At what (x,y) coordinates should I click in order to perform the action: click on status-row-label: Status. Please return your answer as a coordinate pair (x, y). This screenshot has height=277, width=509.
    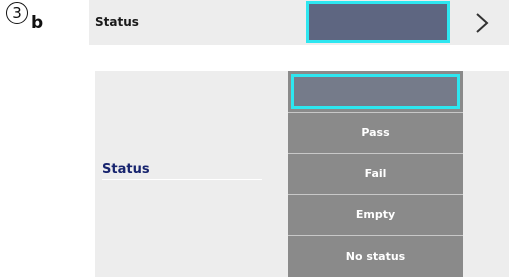
    Looking at the image, I should click on (117, 22).